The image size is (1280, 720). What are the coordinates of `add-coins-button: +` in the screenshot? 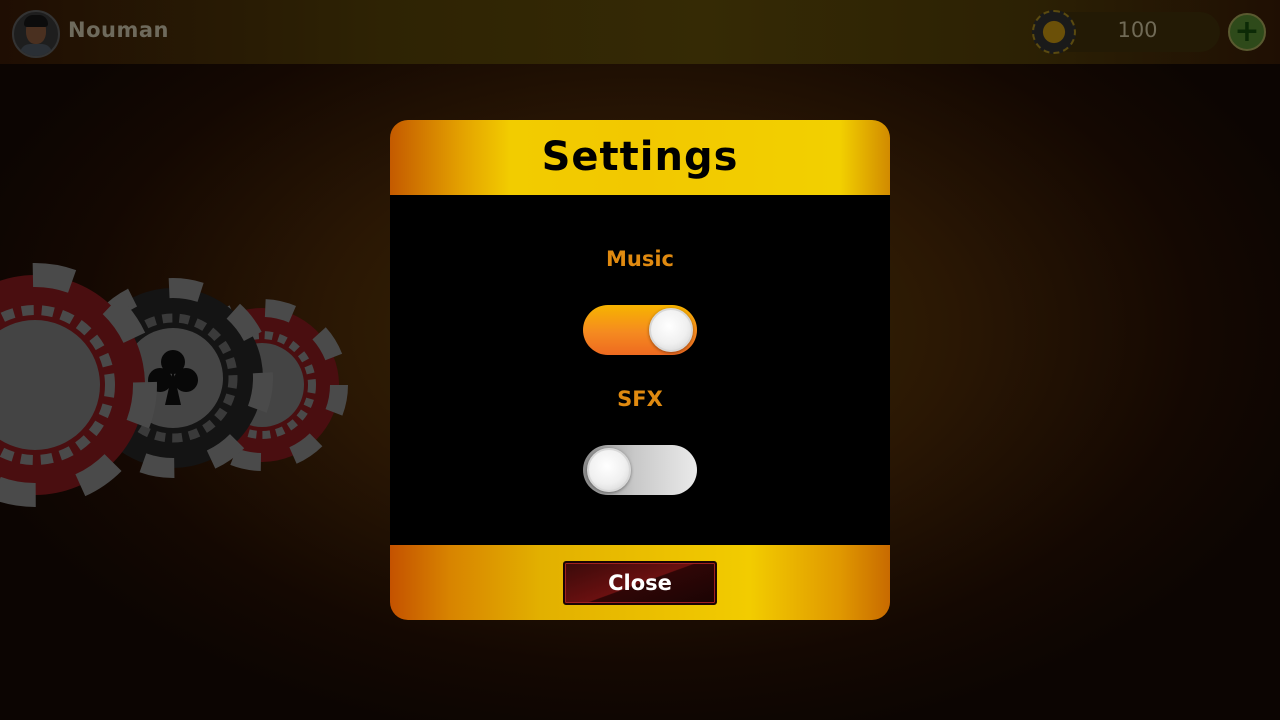 It's located at (1247, 32).